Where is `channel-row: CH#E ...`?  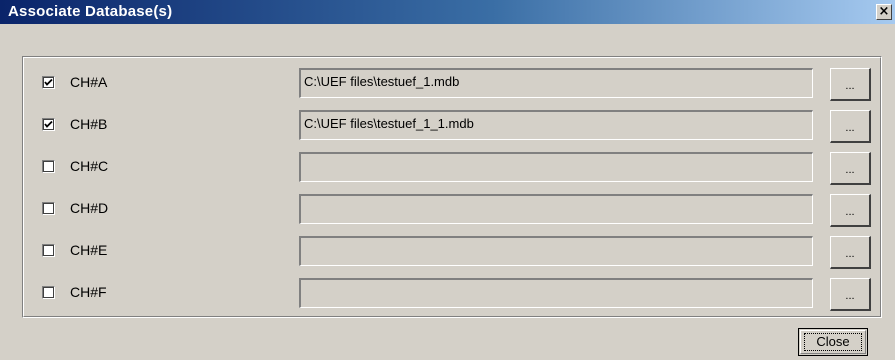
channel-row: CH#E ... is located at coordinates (452, 252).